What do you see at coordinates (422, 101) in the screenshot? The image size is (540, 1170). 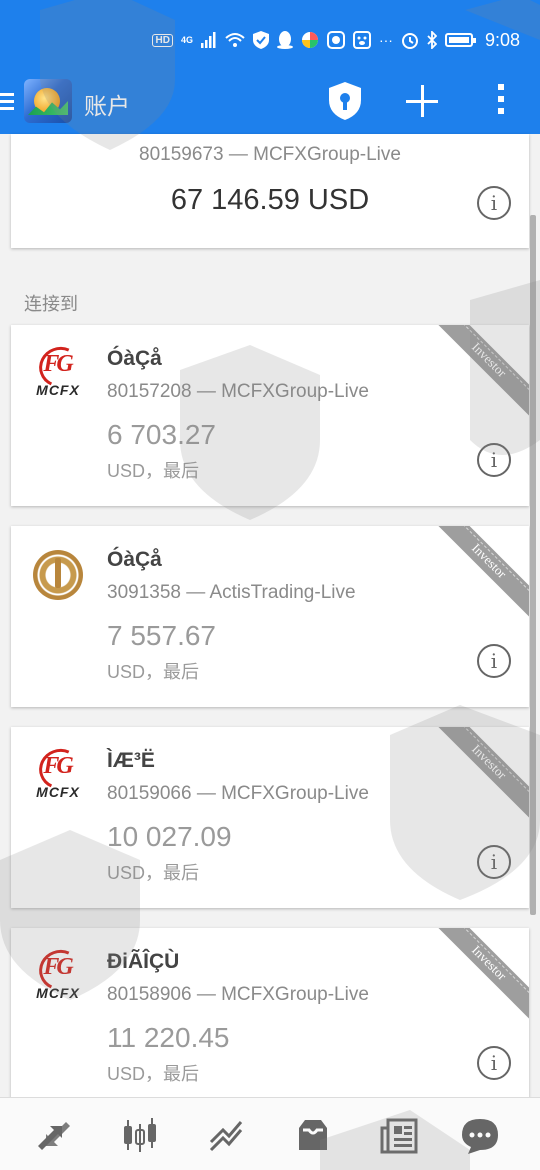 I see `add-account-button` at bounding box center [422, 101].